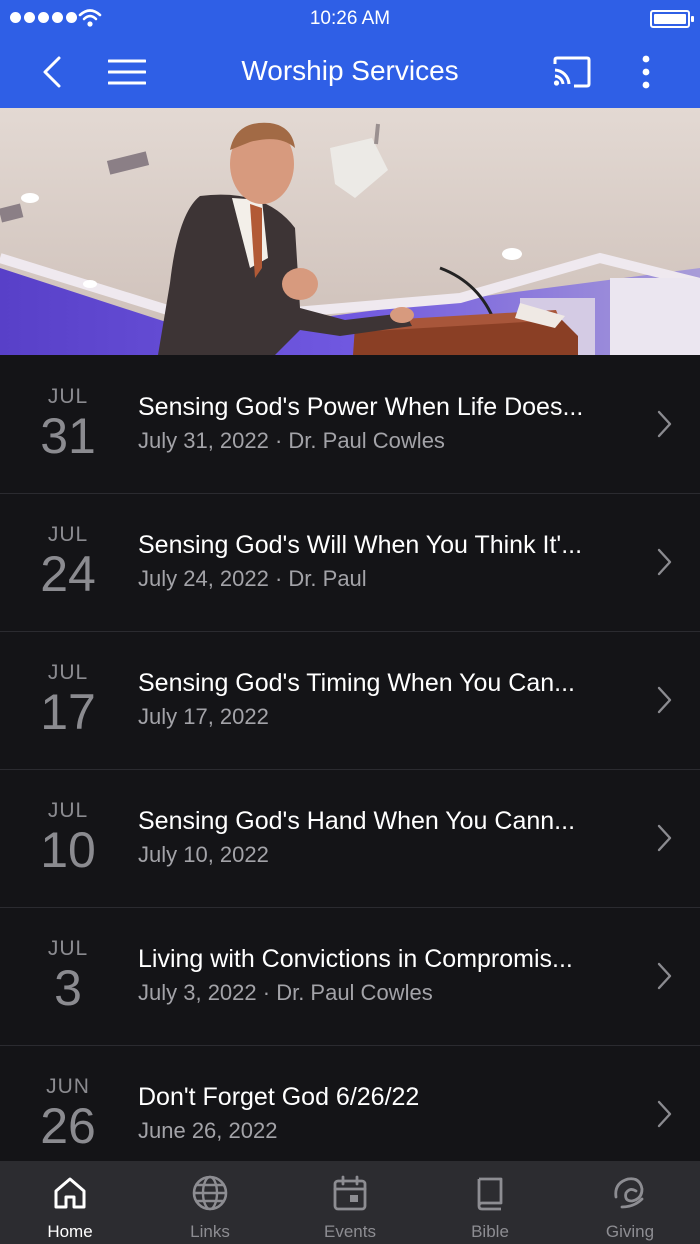 The width and height of the screenshot is (700, 1244). I want to click on tab-label: Links, so click(210, 1231).